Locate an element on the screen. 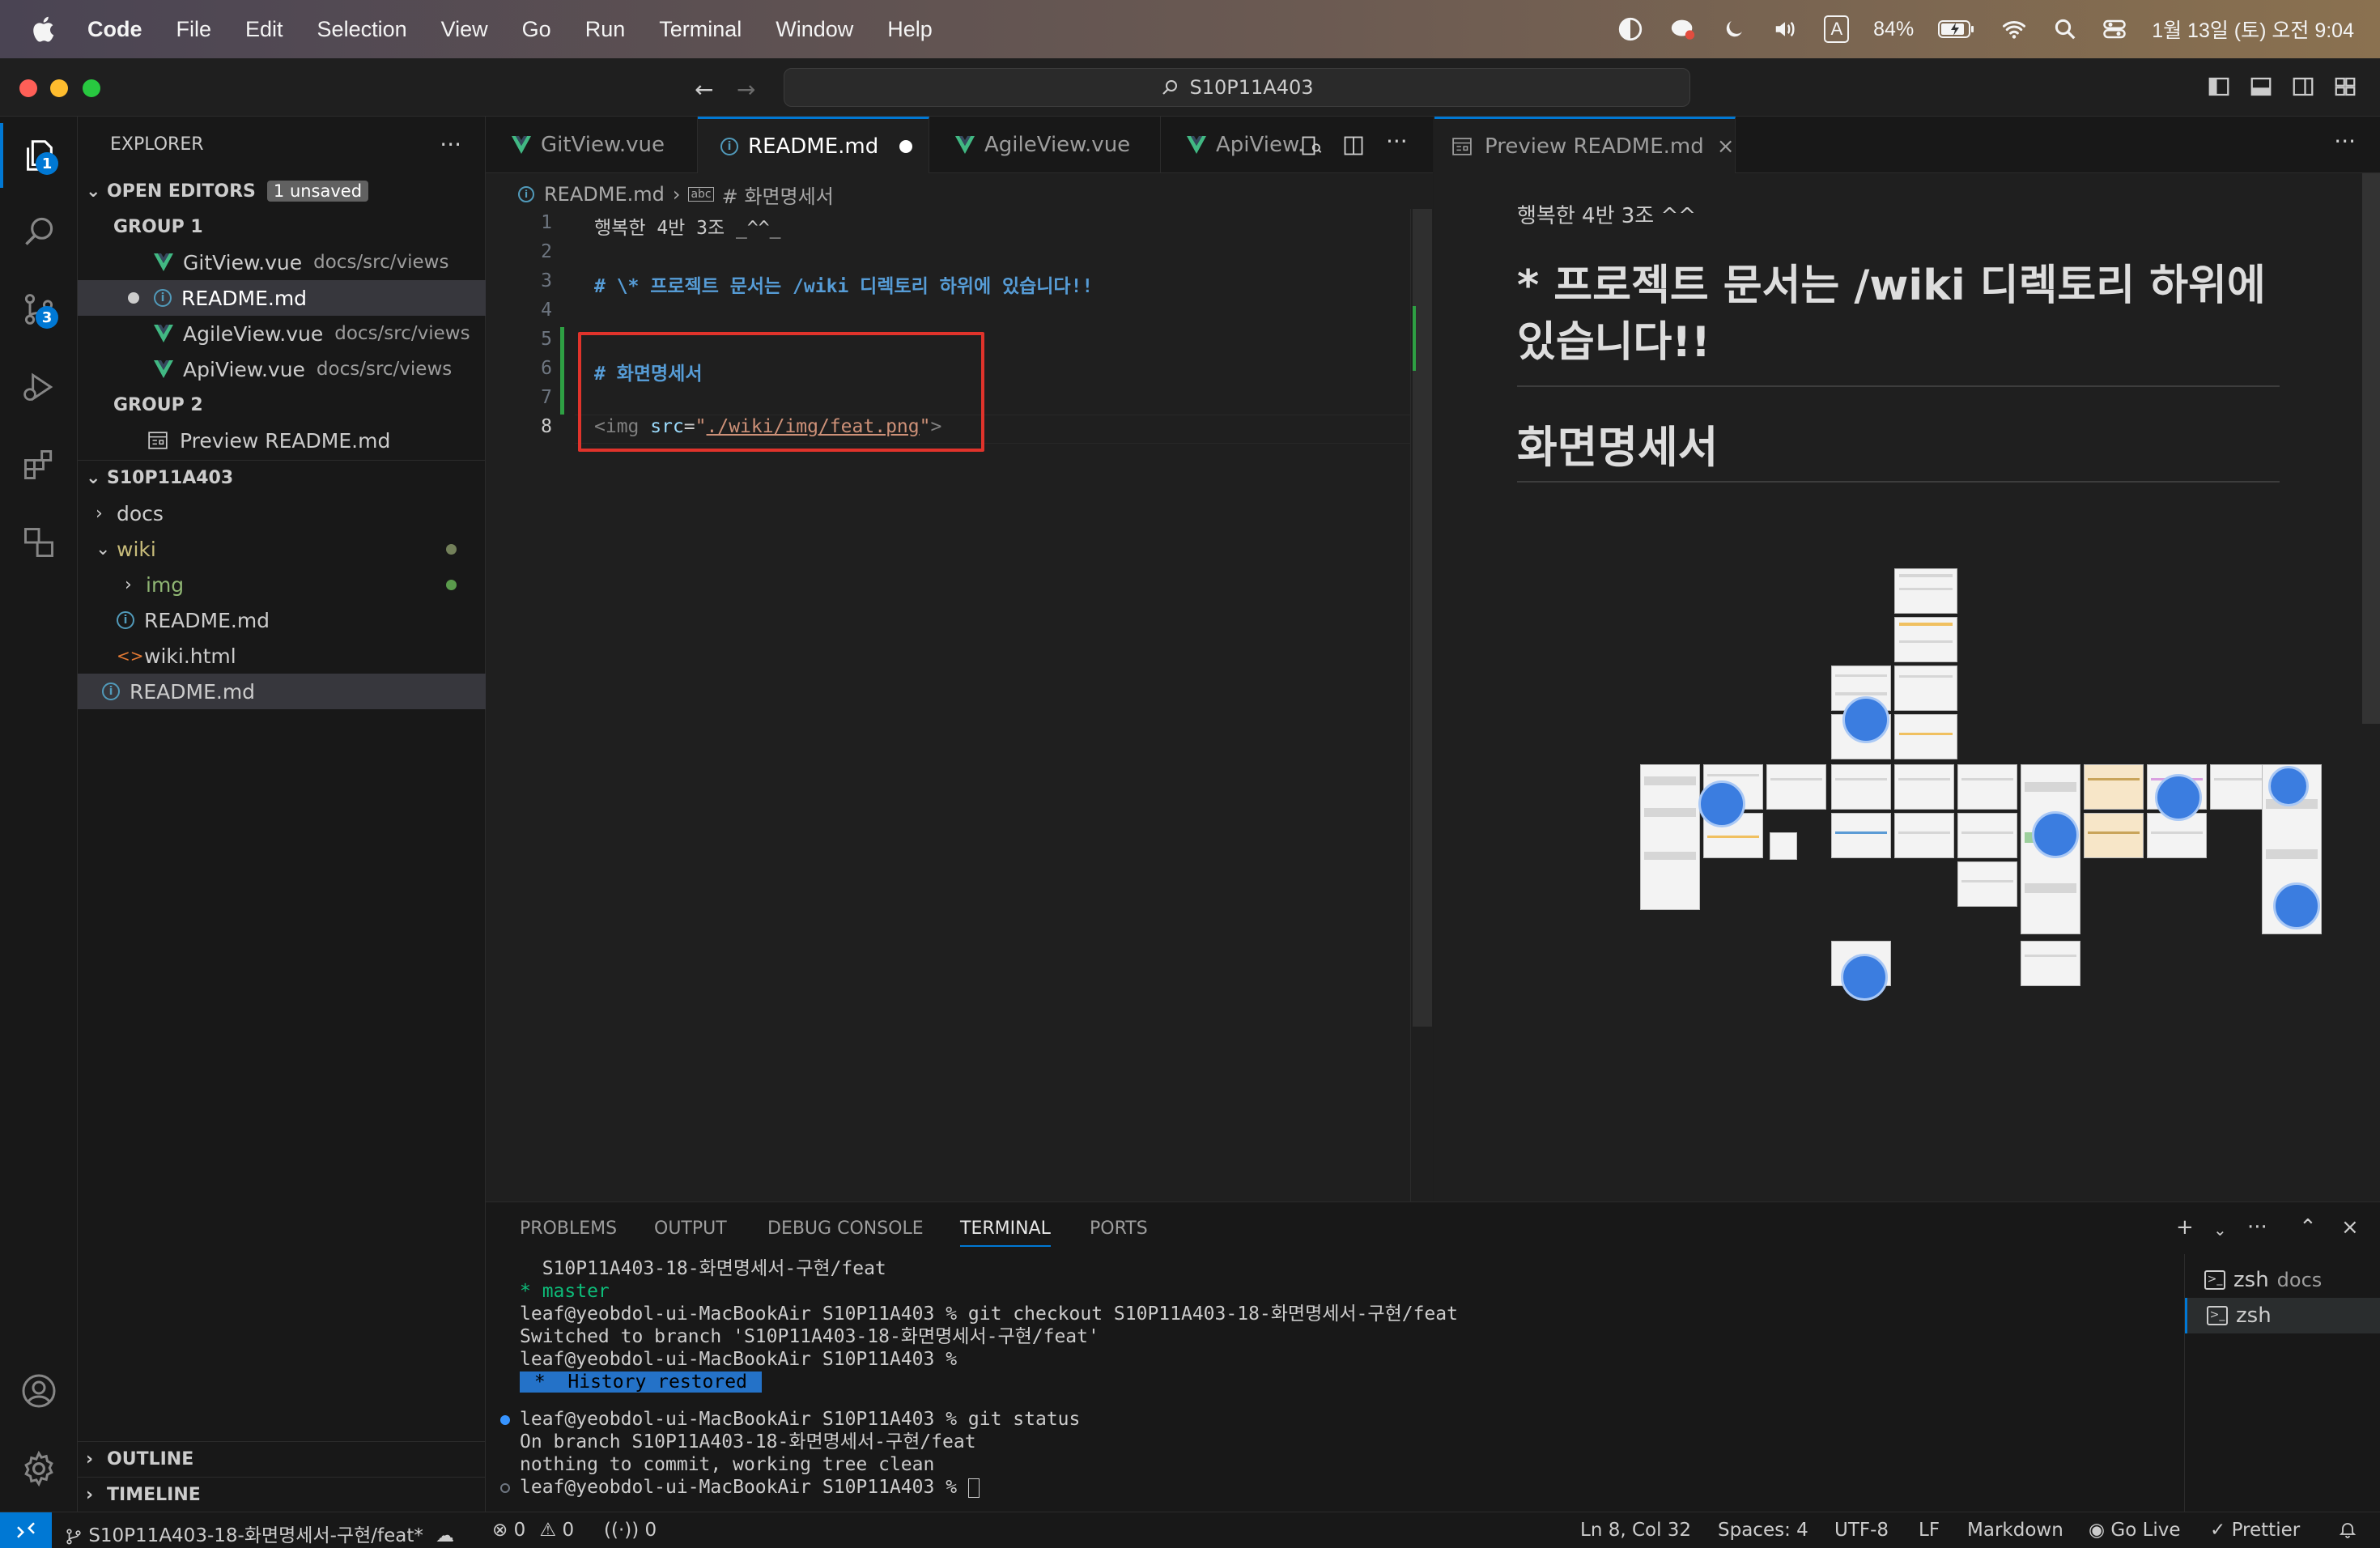  split-editor-icon is located at coordinates (1353, 145).